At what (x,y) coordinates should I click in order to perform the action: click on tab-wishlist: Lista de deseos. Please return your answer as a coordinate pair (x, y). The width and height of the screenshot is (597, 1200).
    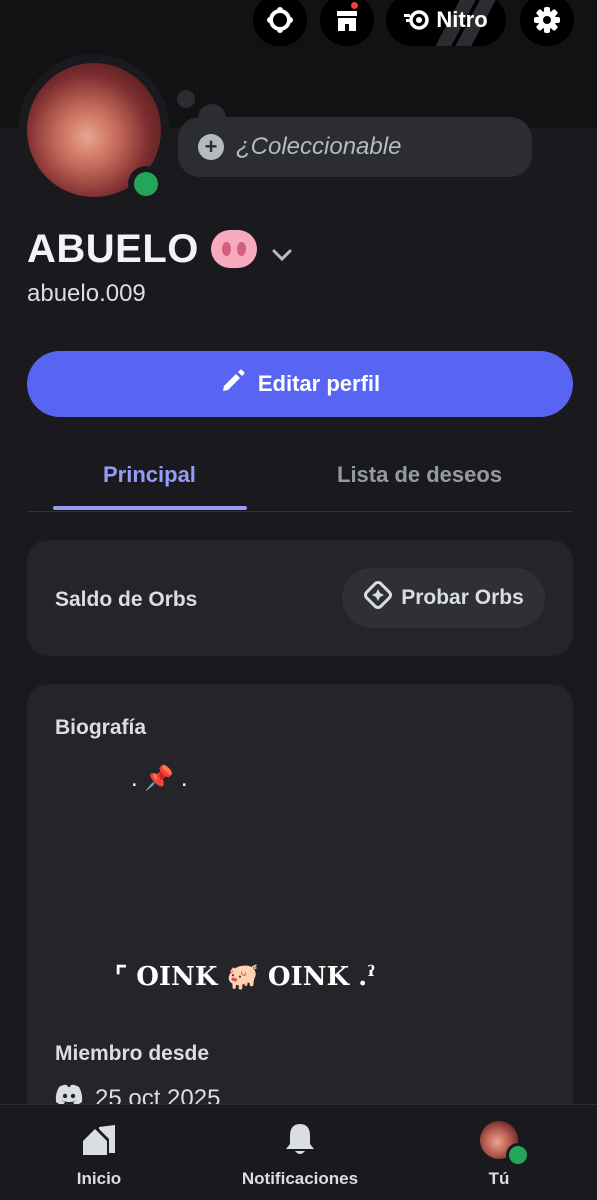
    Looking at the image, I should click on (419, 475).